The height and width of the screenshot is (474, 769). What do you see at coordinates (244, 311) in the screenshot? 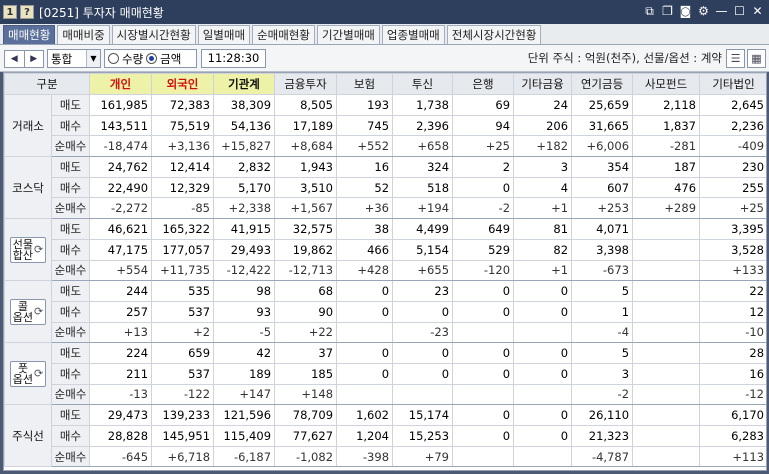
I see `cell-value: 93` at bounding box center [244, 311].